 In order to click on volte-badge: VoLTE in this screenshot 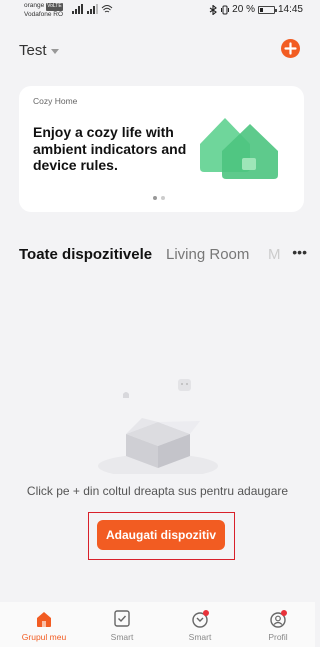, I will do `click(54, 7)`.